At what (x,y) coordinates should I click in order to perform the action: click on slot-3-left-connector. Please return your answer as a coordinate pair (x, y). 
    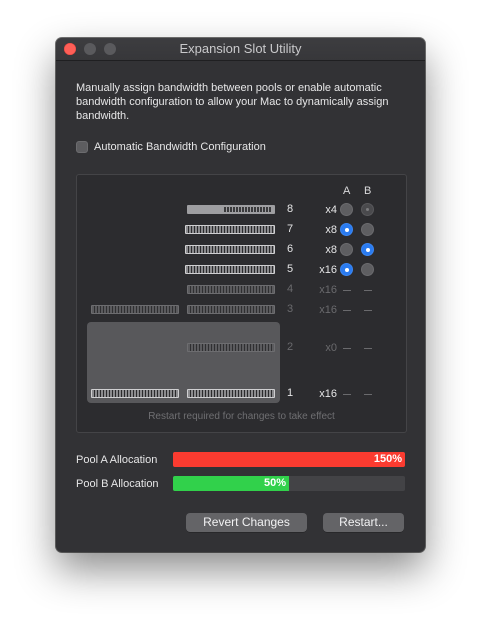
    Looking at the image, I should click on (135, 309).